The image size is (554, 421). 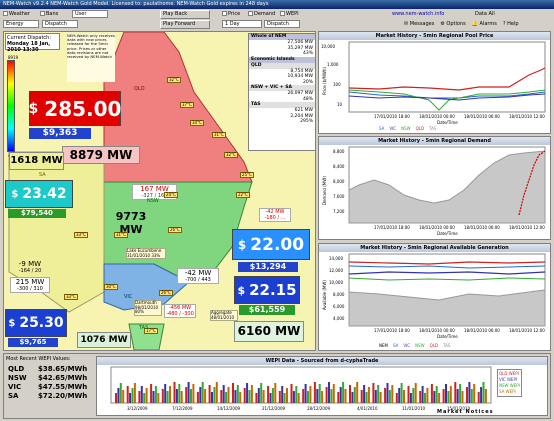 What do you see at coordinates (139, 89) in the screenshot?
I see `qld-tag: QLD` at bounding box center [139, 89].